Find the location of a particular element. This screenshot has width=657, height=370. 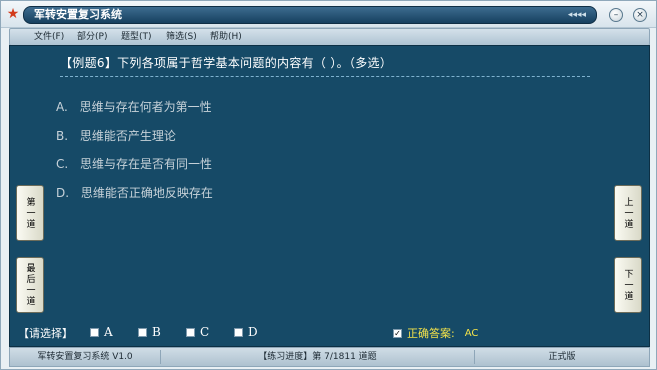

first-question-button: 第一道 is located at coordinates (30, 213).